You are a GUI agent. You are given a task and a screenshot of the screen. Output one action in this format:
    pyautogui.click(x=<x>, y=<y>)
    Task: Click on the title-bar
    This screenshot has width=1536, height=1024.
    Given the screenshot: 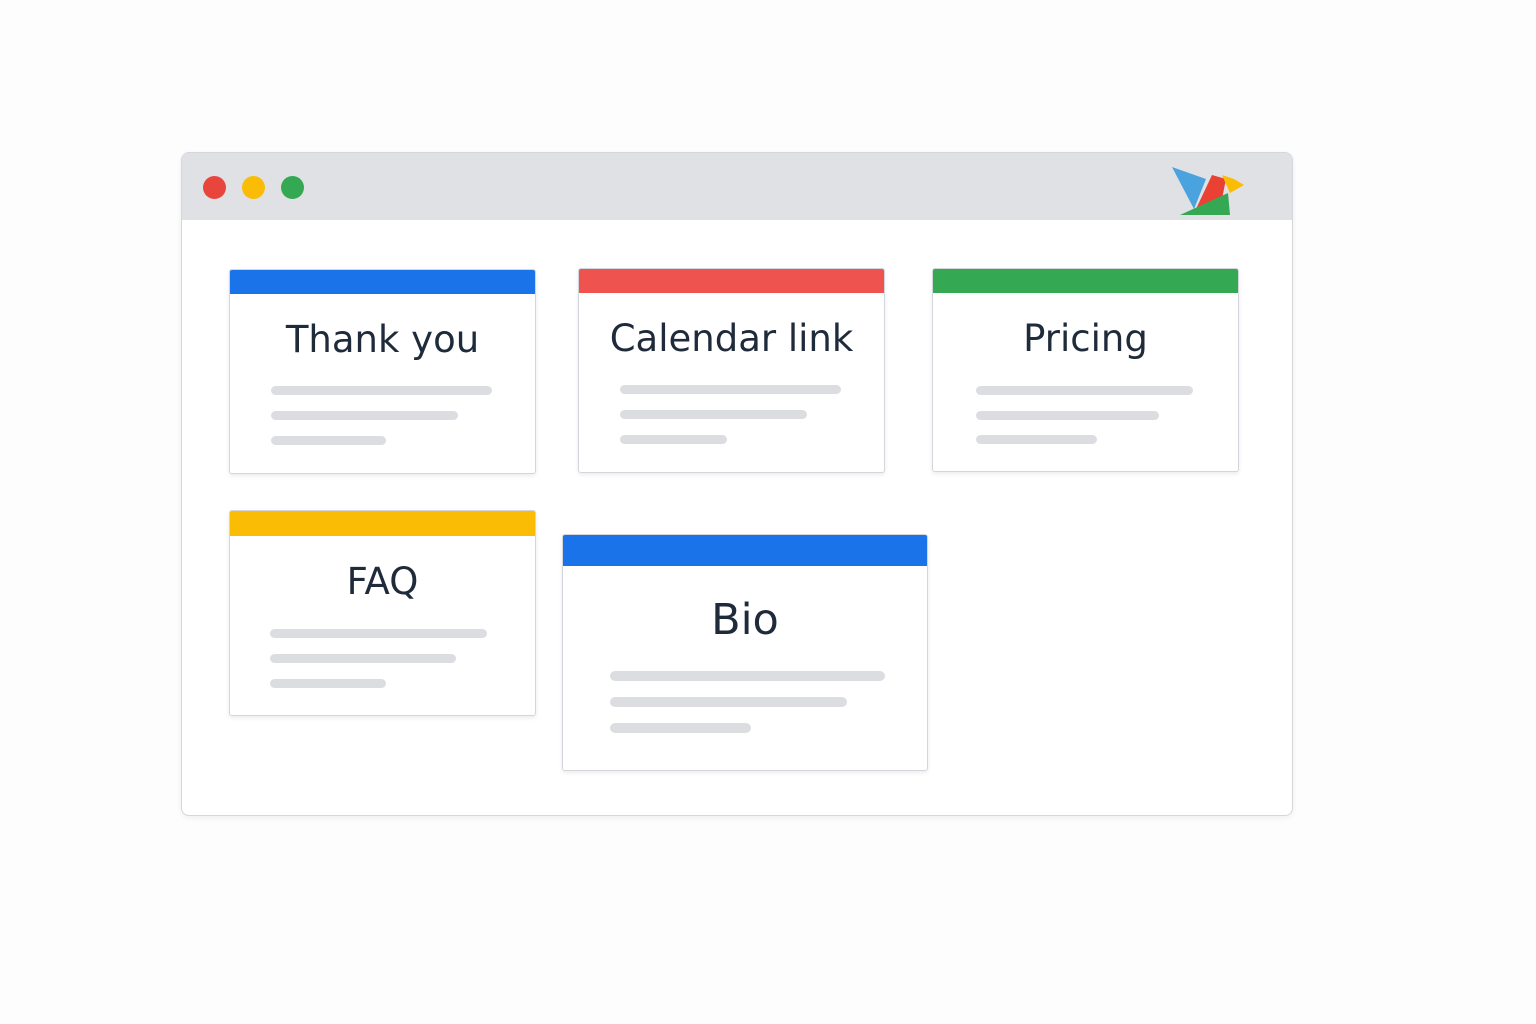 What is the action you would take?
    pyautogui.click(x=737, y=186)
    